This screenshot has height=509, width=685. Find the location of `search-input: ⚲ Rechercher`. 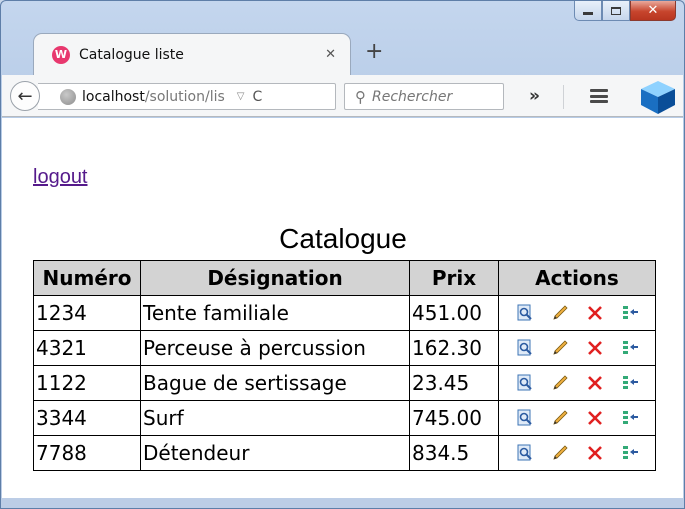

search-input: ⚲ Rechercher is located at coordinates (424, 96).